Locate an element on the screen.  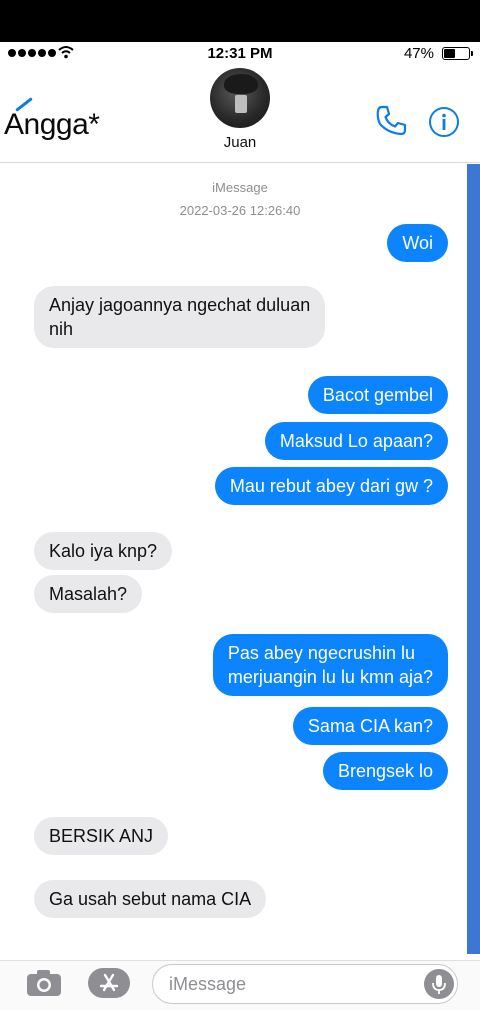
battery-icon is located at coordinates (457, 53).